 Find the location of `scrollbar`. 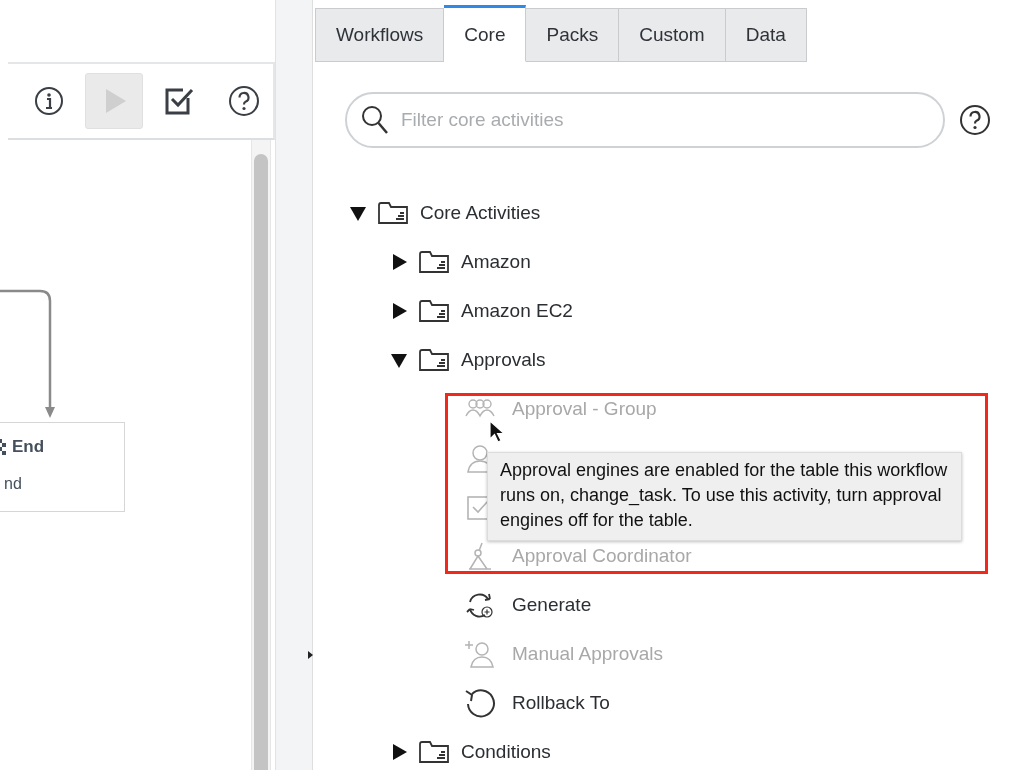

scrollbar is located at coordinates (261, 455).